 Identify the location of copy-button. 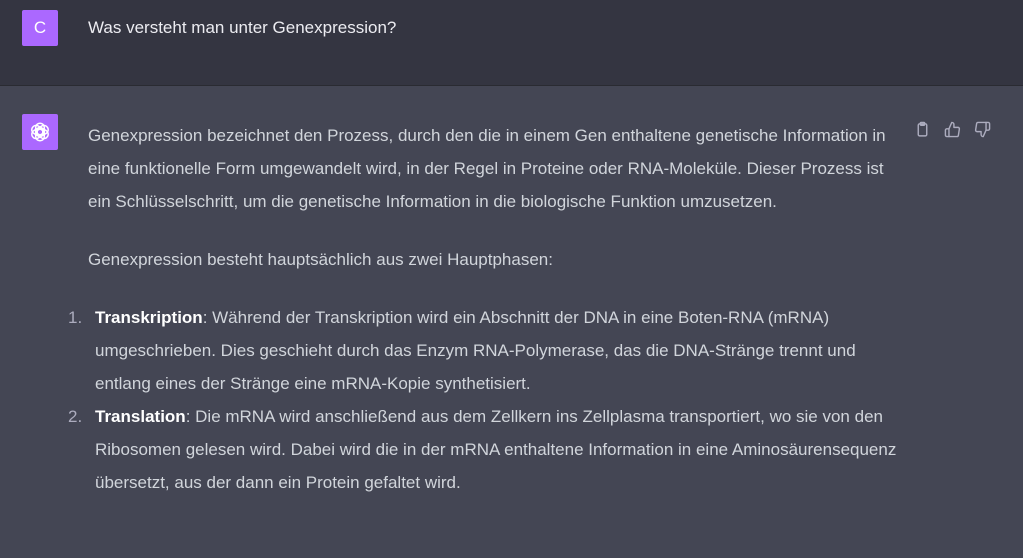
(922, 129).